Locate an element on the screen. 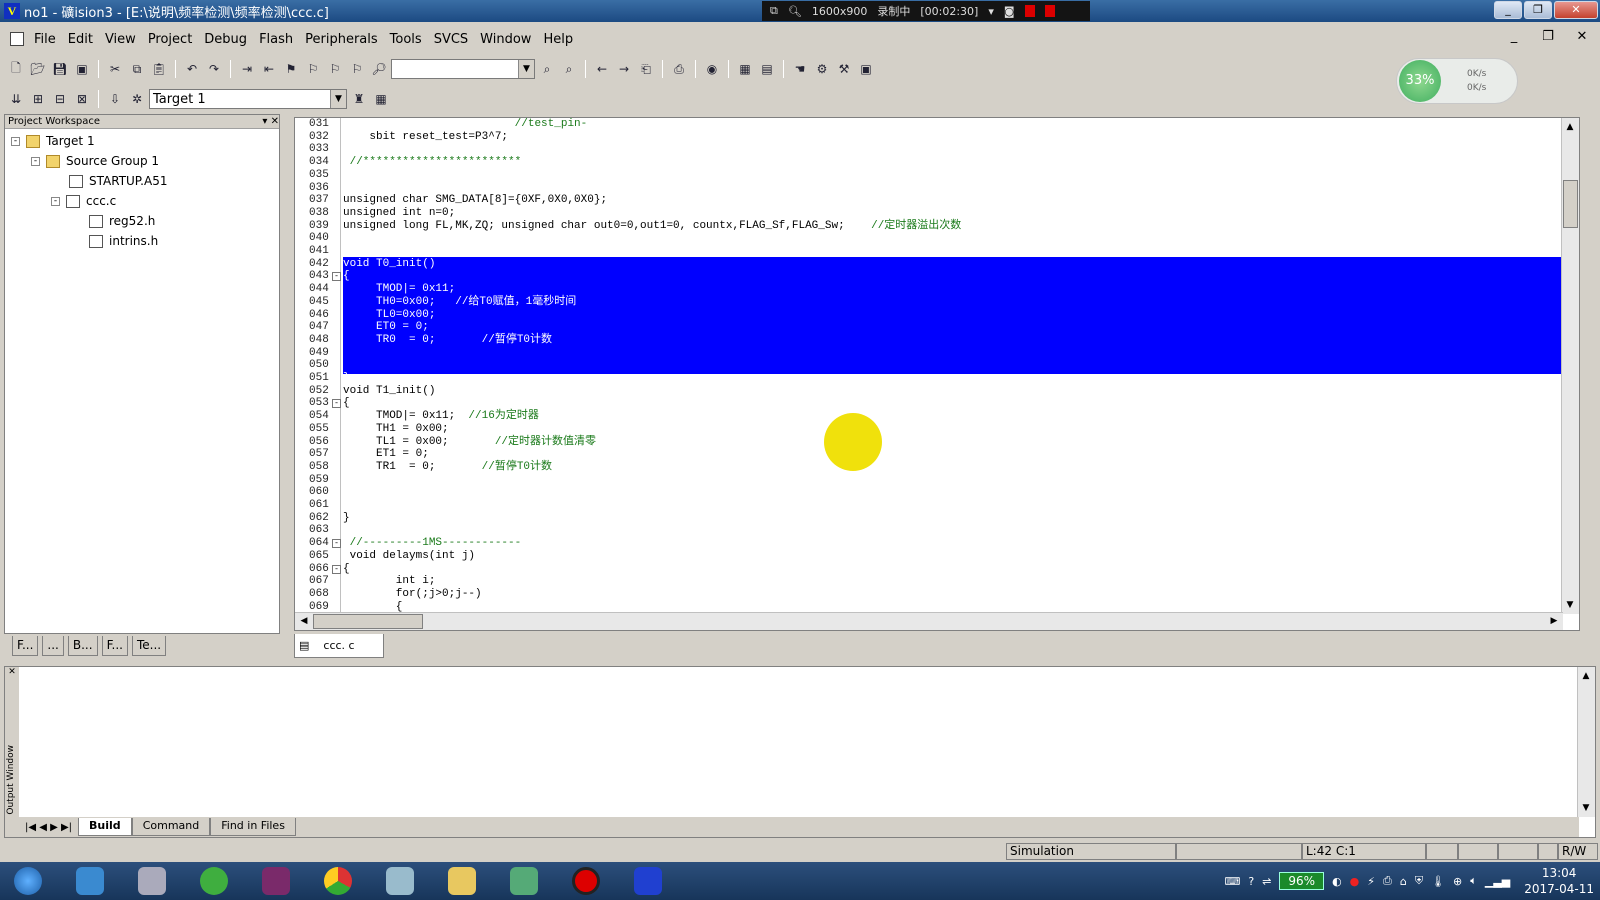 The width and height of the screenshot is (1600, 900). editor-horizontal-scrollbar: ◀ ▶ is located at coordinates (929, 621).